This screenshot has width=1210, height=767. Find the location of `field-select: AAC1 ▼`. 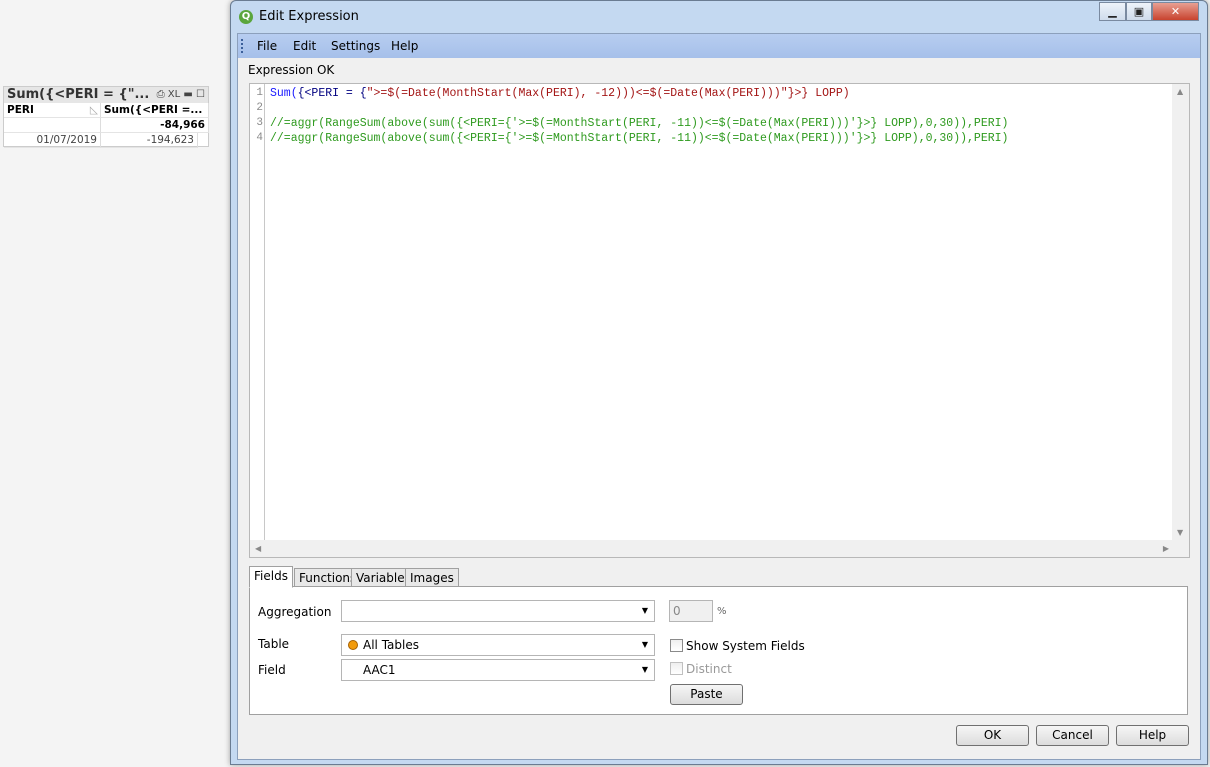

field-select: AAC1 ▼ is located at coordinates (498, 670).